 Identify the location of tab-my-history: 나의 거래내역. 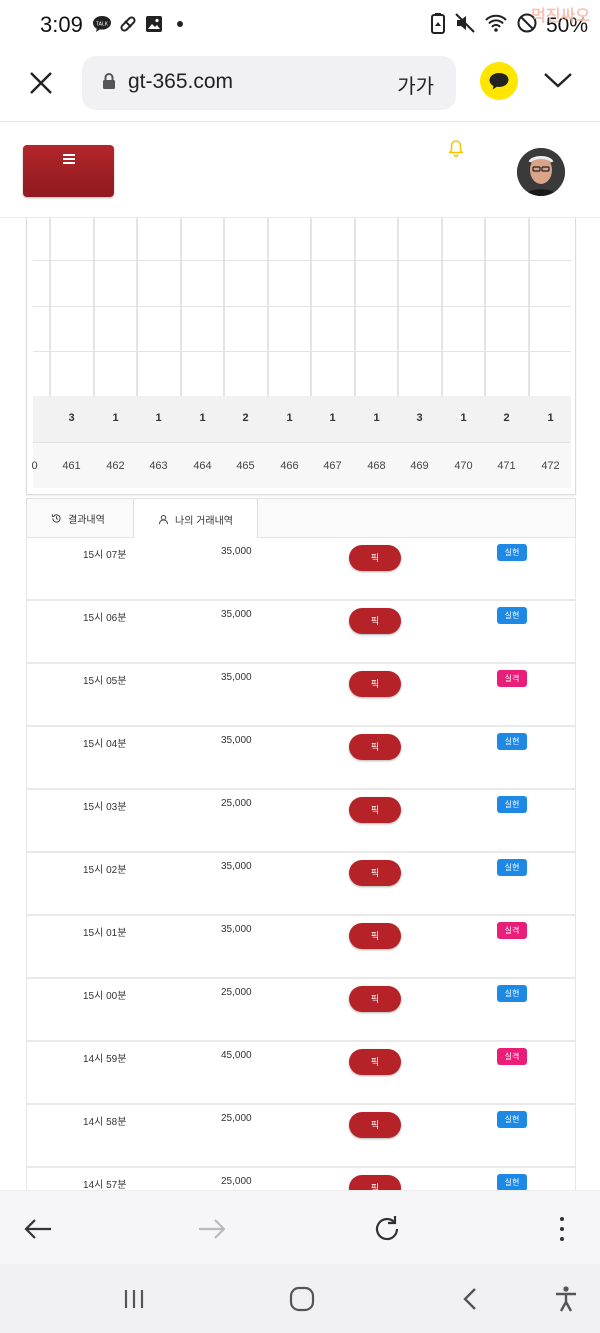
(195, 518).